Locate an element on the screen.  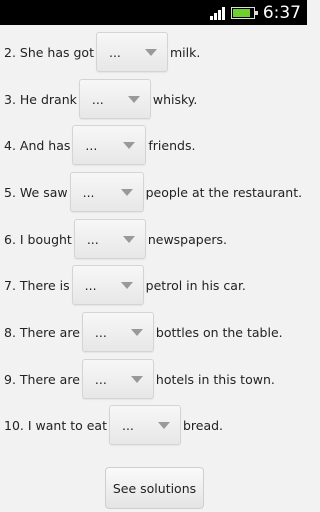
question-text-before: 10. I want to eat is located at coordinates (55, 425).